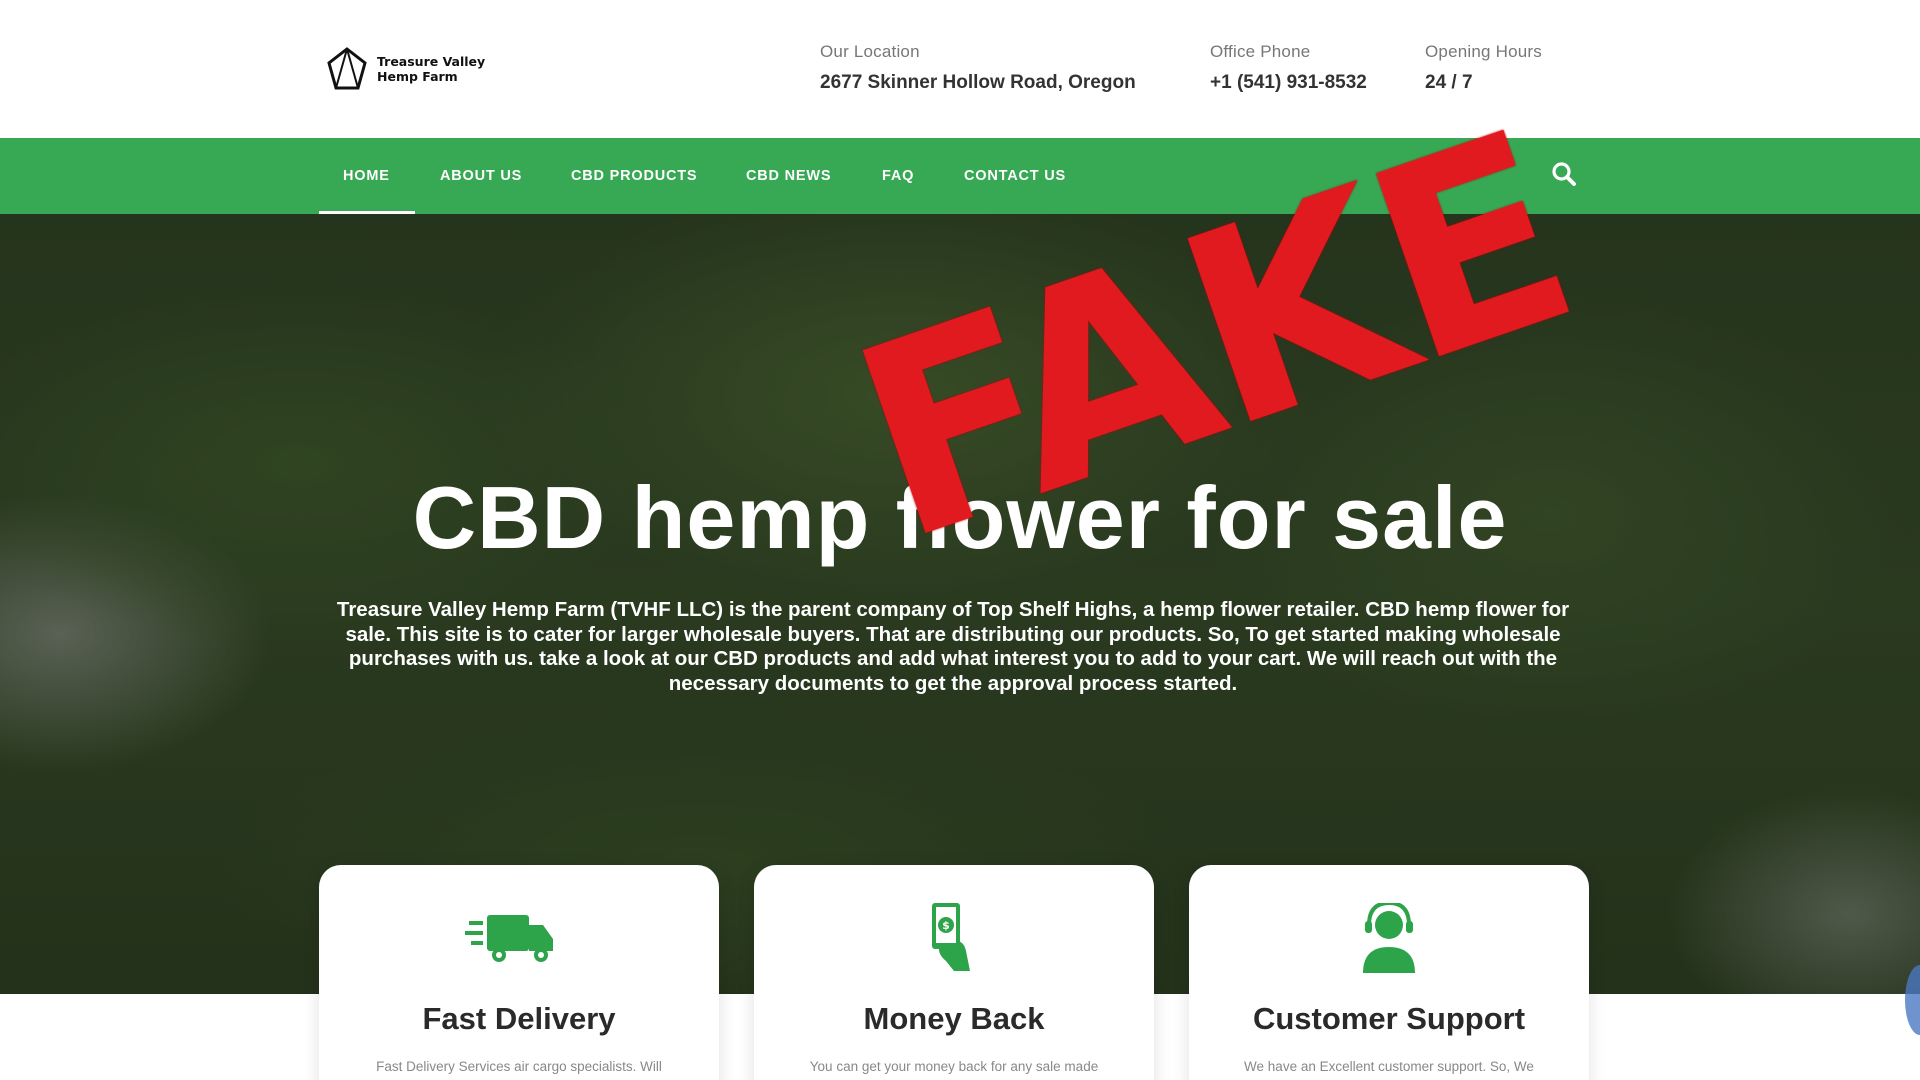 The width and height of the screenshot is (1920, 1080). What do you see at coordinates (481, 176) in the screenshot?
I see `nav-item-about-us: ABOUT US` at bounding box center [481, 176].